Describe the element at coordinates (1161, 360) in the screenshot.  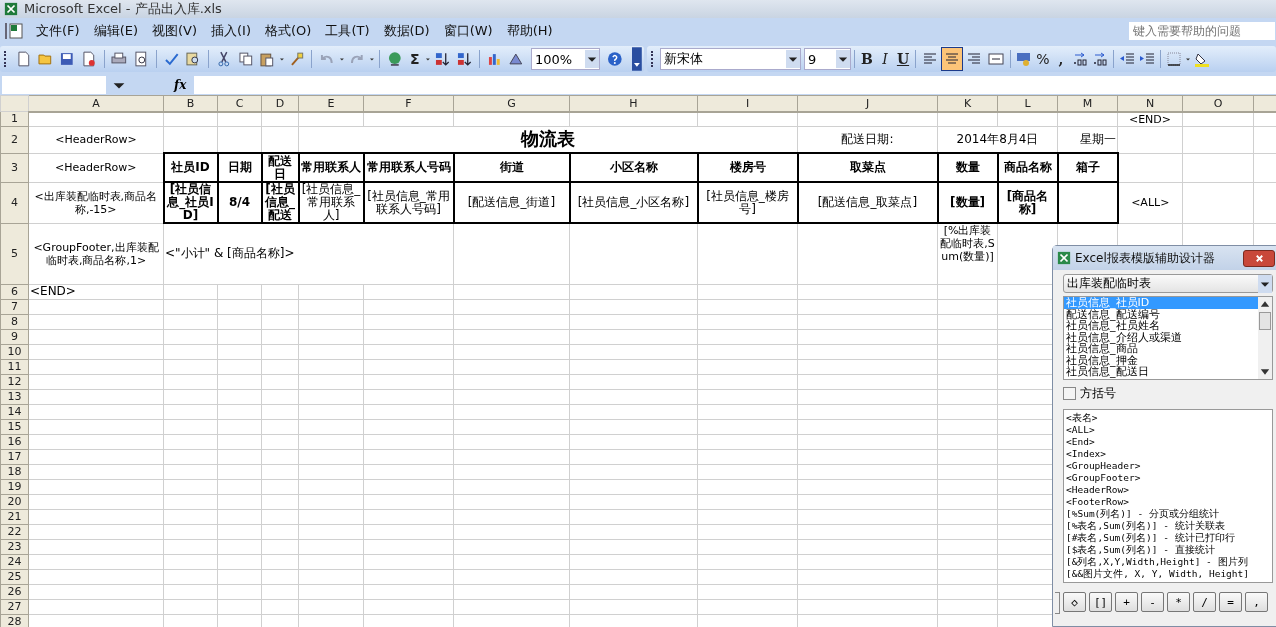
I see `field-list-item: 社员信息_押金` at that location.